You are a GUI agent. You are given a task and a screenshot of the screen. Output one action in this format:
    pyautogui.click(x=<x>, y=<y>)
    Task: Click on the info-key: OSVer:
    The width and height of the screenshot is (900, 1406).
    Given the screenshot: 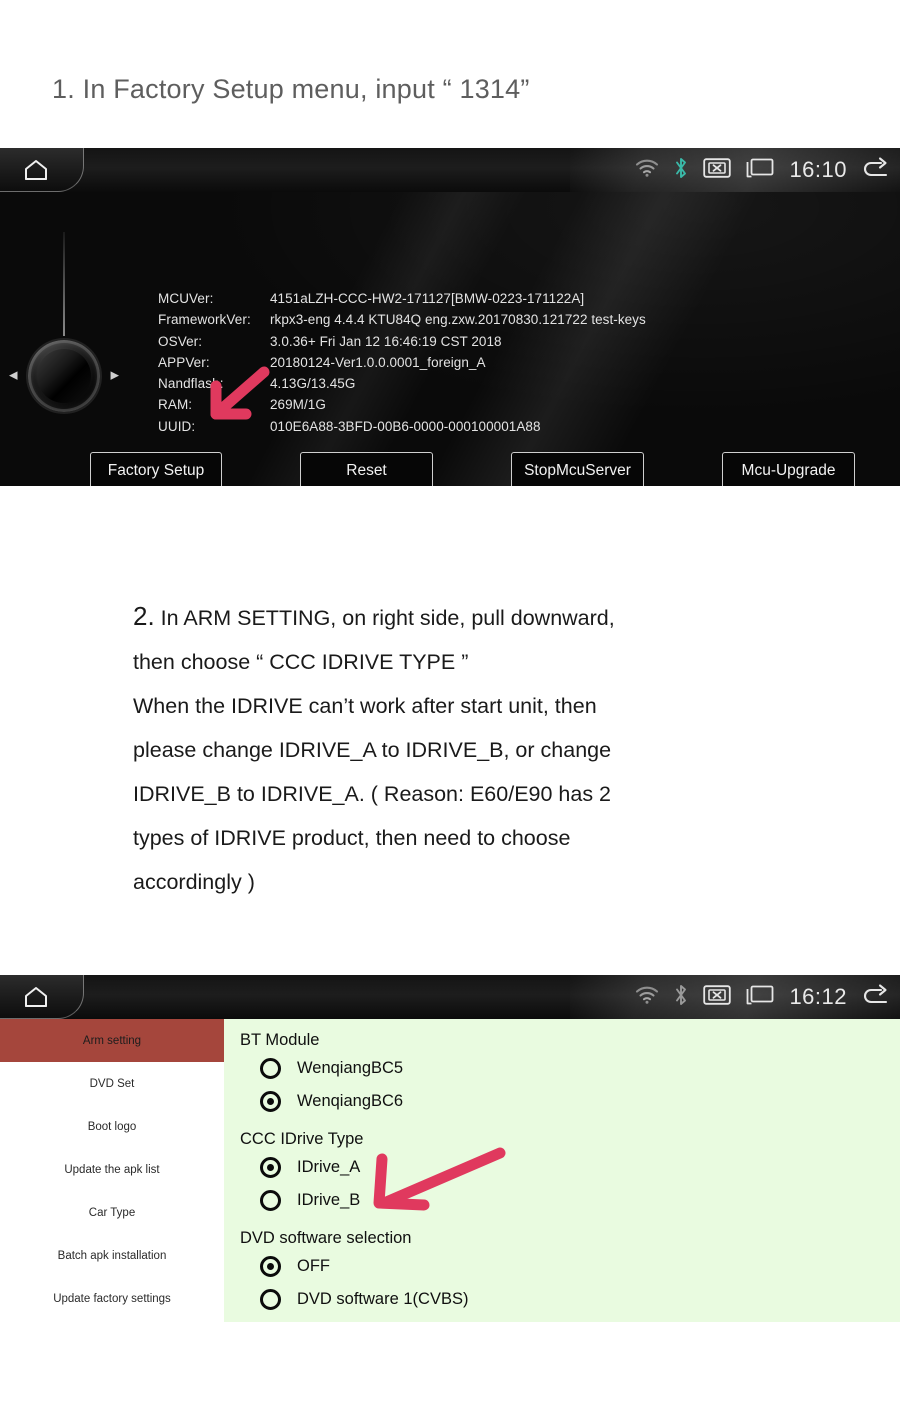 What is the action you would take?
    pyautogui.click(x=180, y=341)
    